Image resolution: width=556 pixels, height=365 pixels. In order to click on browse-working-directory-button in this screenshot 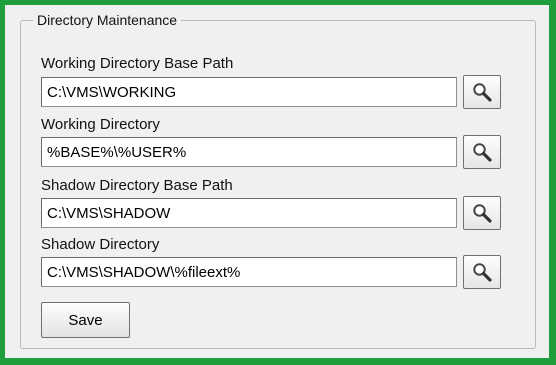, I will do `click(482, 152)`.